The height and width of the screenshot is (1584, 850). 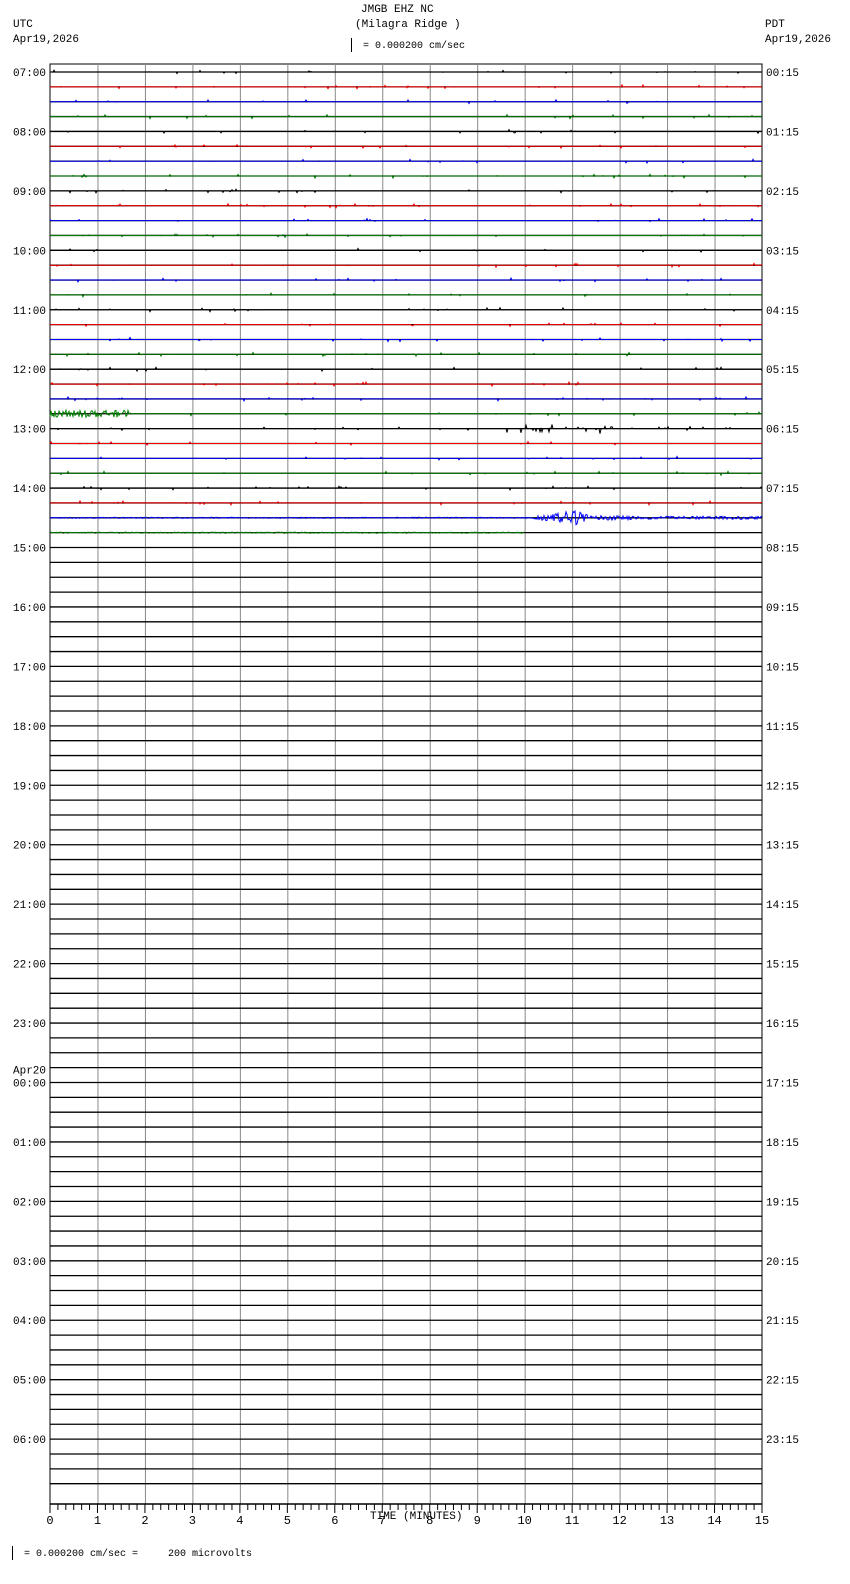 What do you see at coordinates (29, 252) in the screenshot?
I see `utc-hour-label: 10:00` at bounding box center [29, 252].